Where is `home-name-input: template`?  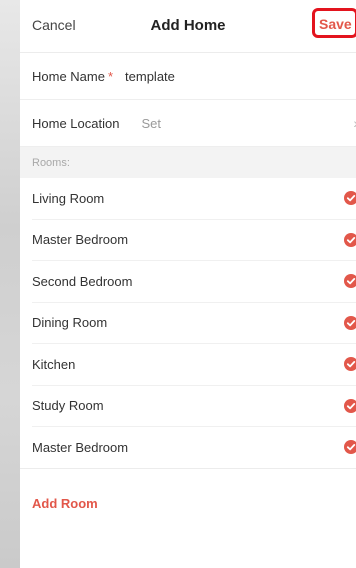
home-name-input: template is located at coordinates (150, 76).